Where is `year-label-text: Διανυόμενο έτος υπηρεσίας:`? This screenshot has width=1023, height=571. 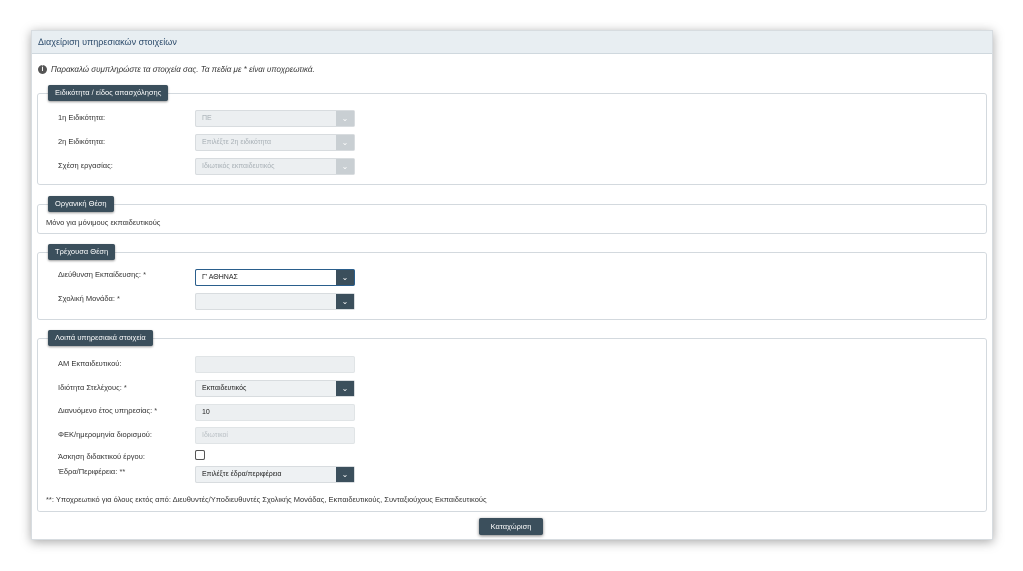 year-label-text: Διανυόμενο έτος υπηρεσίας: is located at coordinates (105, 410).